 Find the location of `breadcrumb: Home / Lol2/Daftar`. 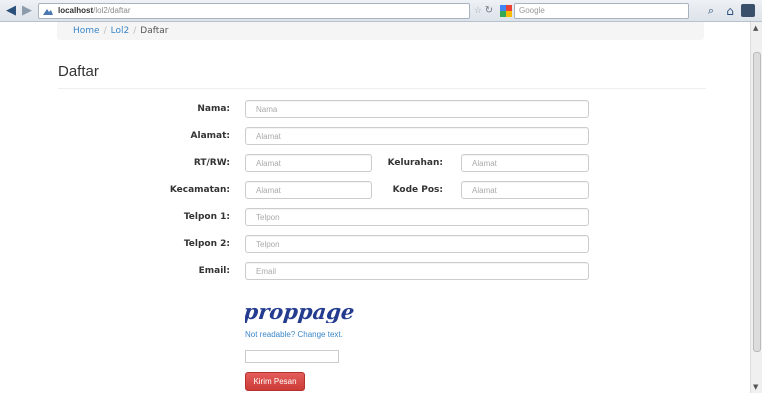

breadcrumb: Home / Lol2/Daftar is located at coordinates (380, 31).